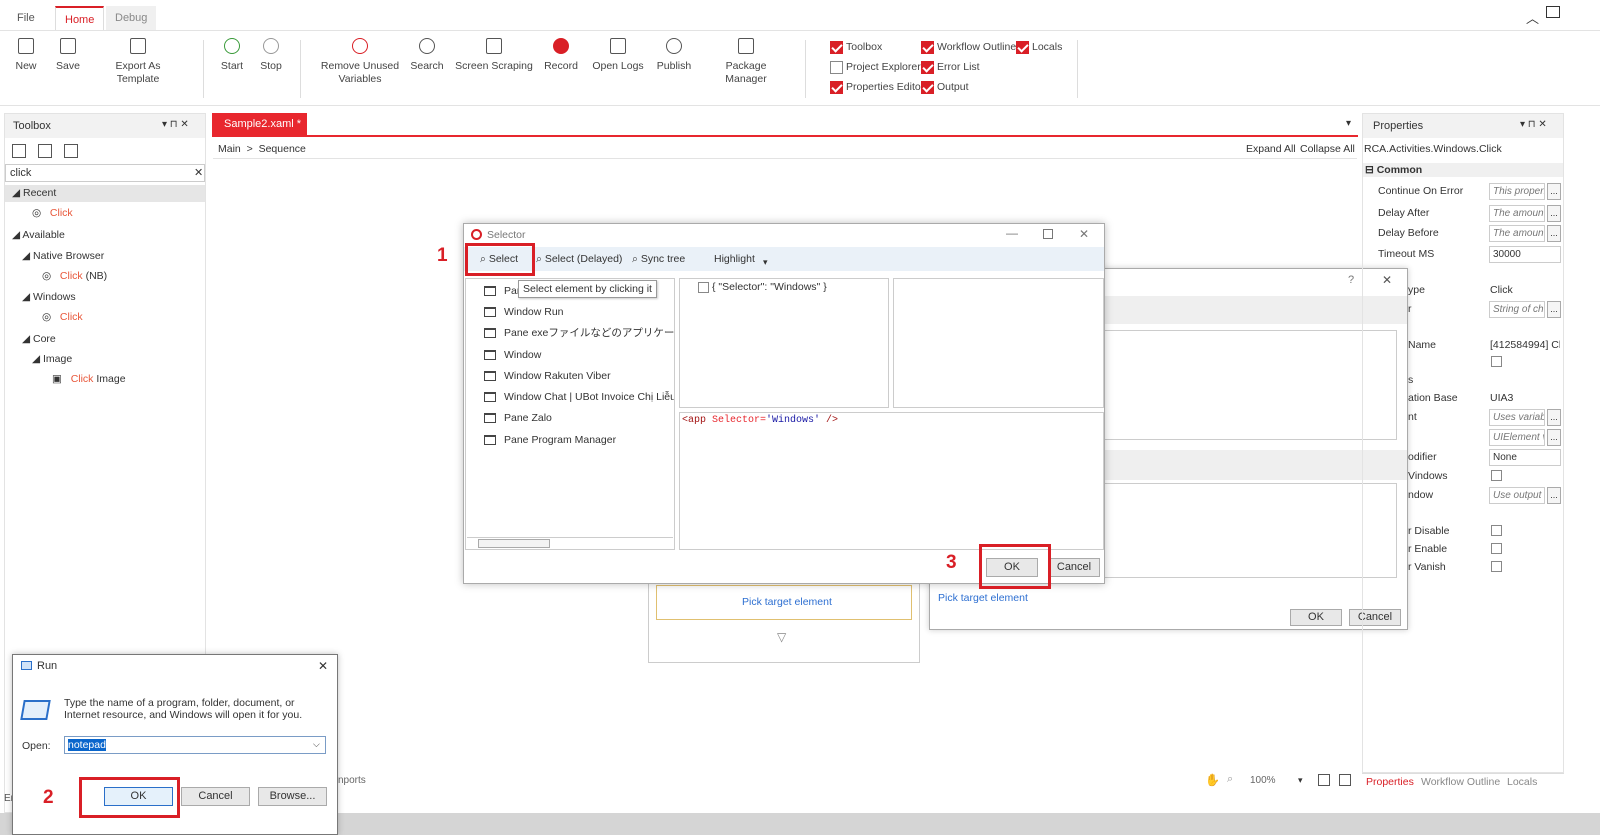 Image resolution: width=1600 pixels, height=835 pixels. I want to click on tree-native-browser: ◢ Native Browser, so click(63, 256).